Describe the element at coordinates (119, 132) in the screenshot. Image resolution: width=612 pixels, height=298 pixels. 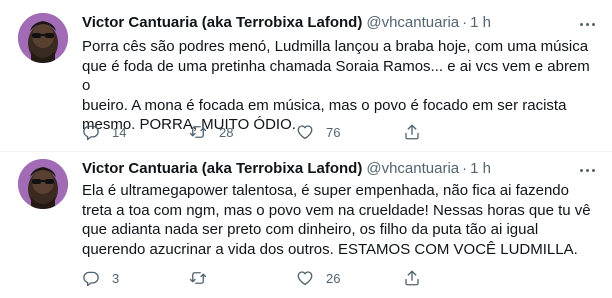
I see `reply-count: 14` at that location.